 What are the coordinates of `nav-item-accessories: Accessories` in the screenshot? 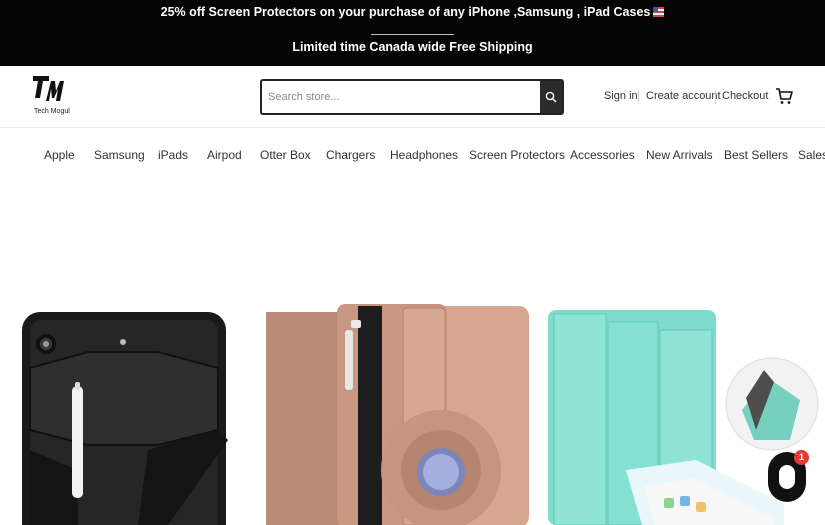 It's located at (602, 155).